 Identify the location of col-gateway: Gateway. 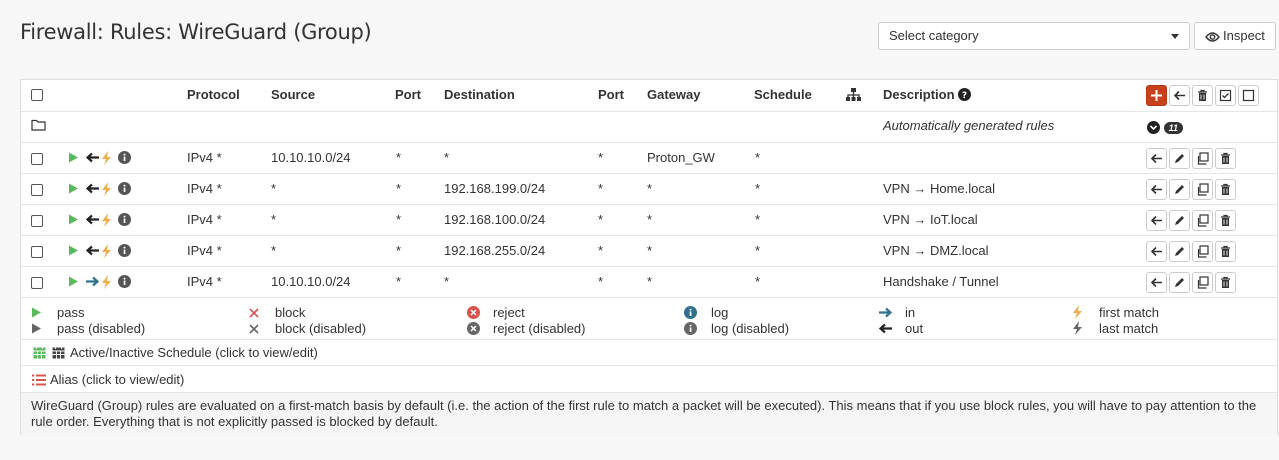
(674, 94).